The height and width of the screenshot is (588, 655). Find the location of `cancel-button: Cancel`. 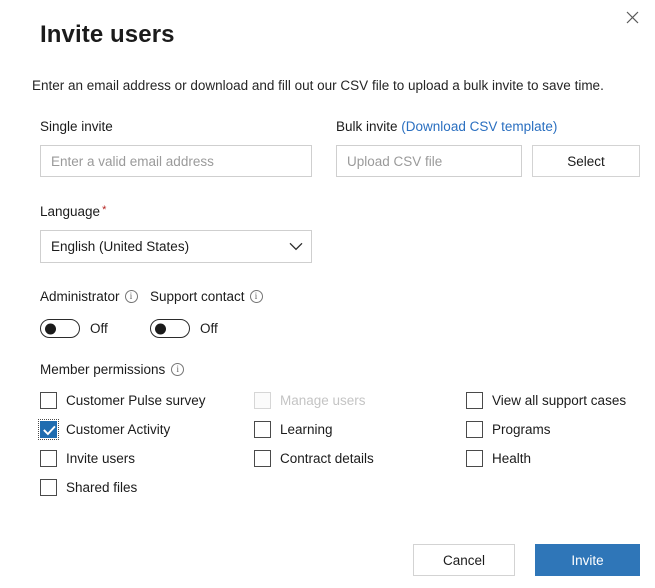

cancel-button: Cancel is located at coordinates (464, 560).